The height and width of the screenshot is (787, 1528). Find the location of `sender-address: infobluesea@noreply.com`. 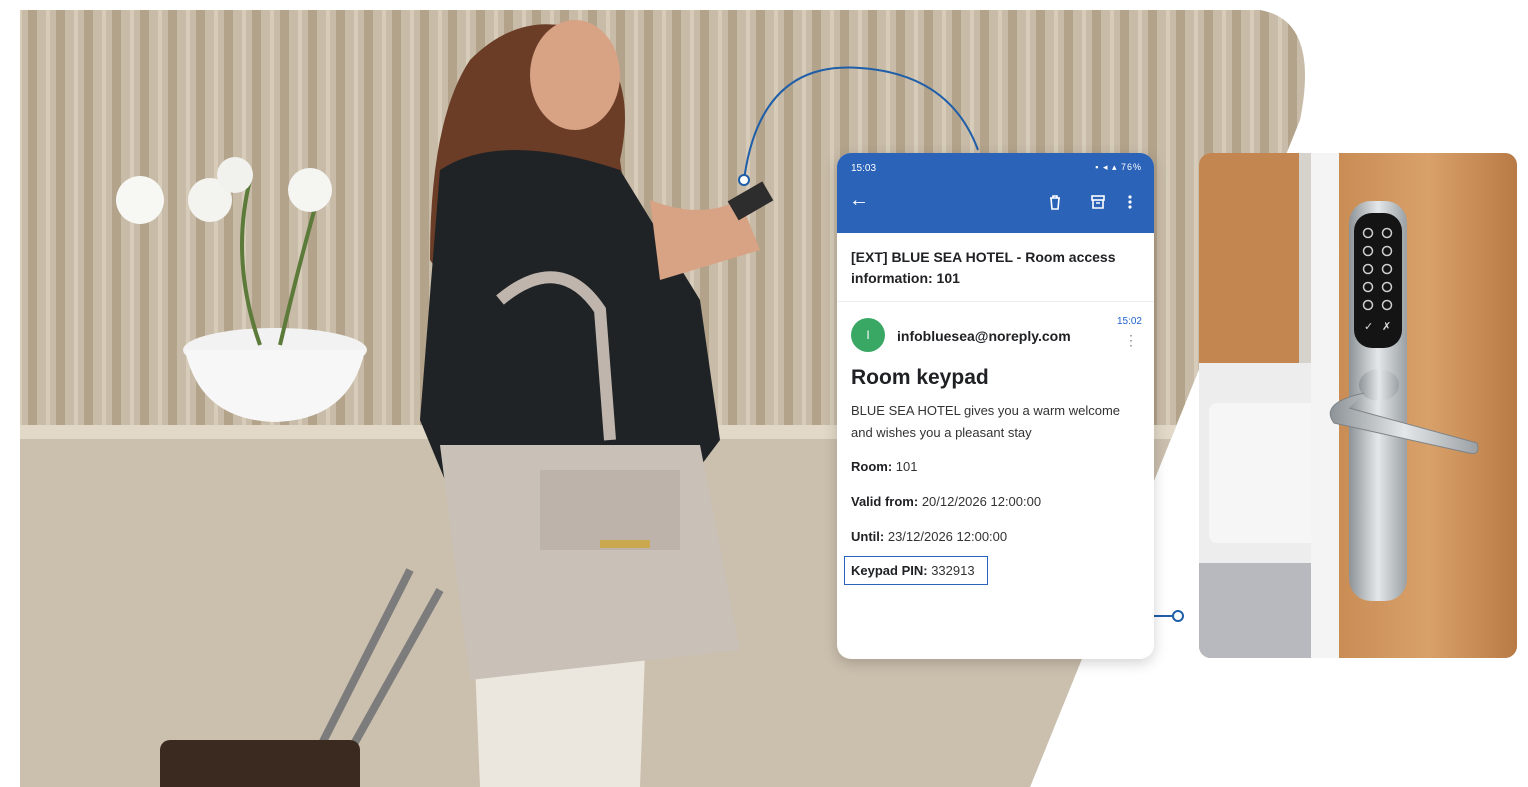

sender-address: infobluesea@noreply.com is located at coordinates (984, 336).